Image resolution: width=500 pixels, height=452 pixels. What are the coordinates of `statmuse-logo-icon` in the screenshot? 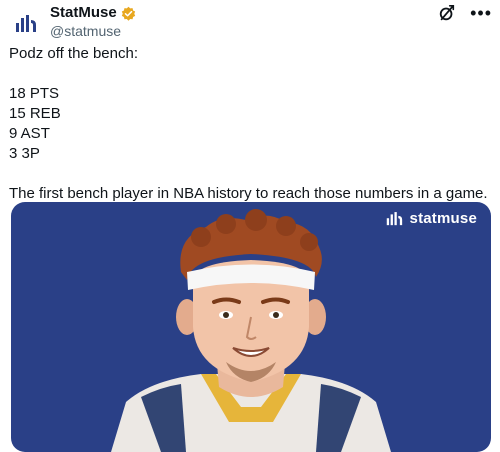 It's located at (26, 23).